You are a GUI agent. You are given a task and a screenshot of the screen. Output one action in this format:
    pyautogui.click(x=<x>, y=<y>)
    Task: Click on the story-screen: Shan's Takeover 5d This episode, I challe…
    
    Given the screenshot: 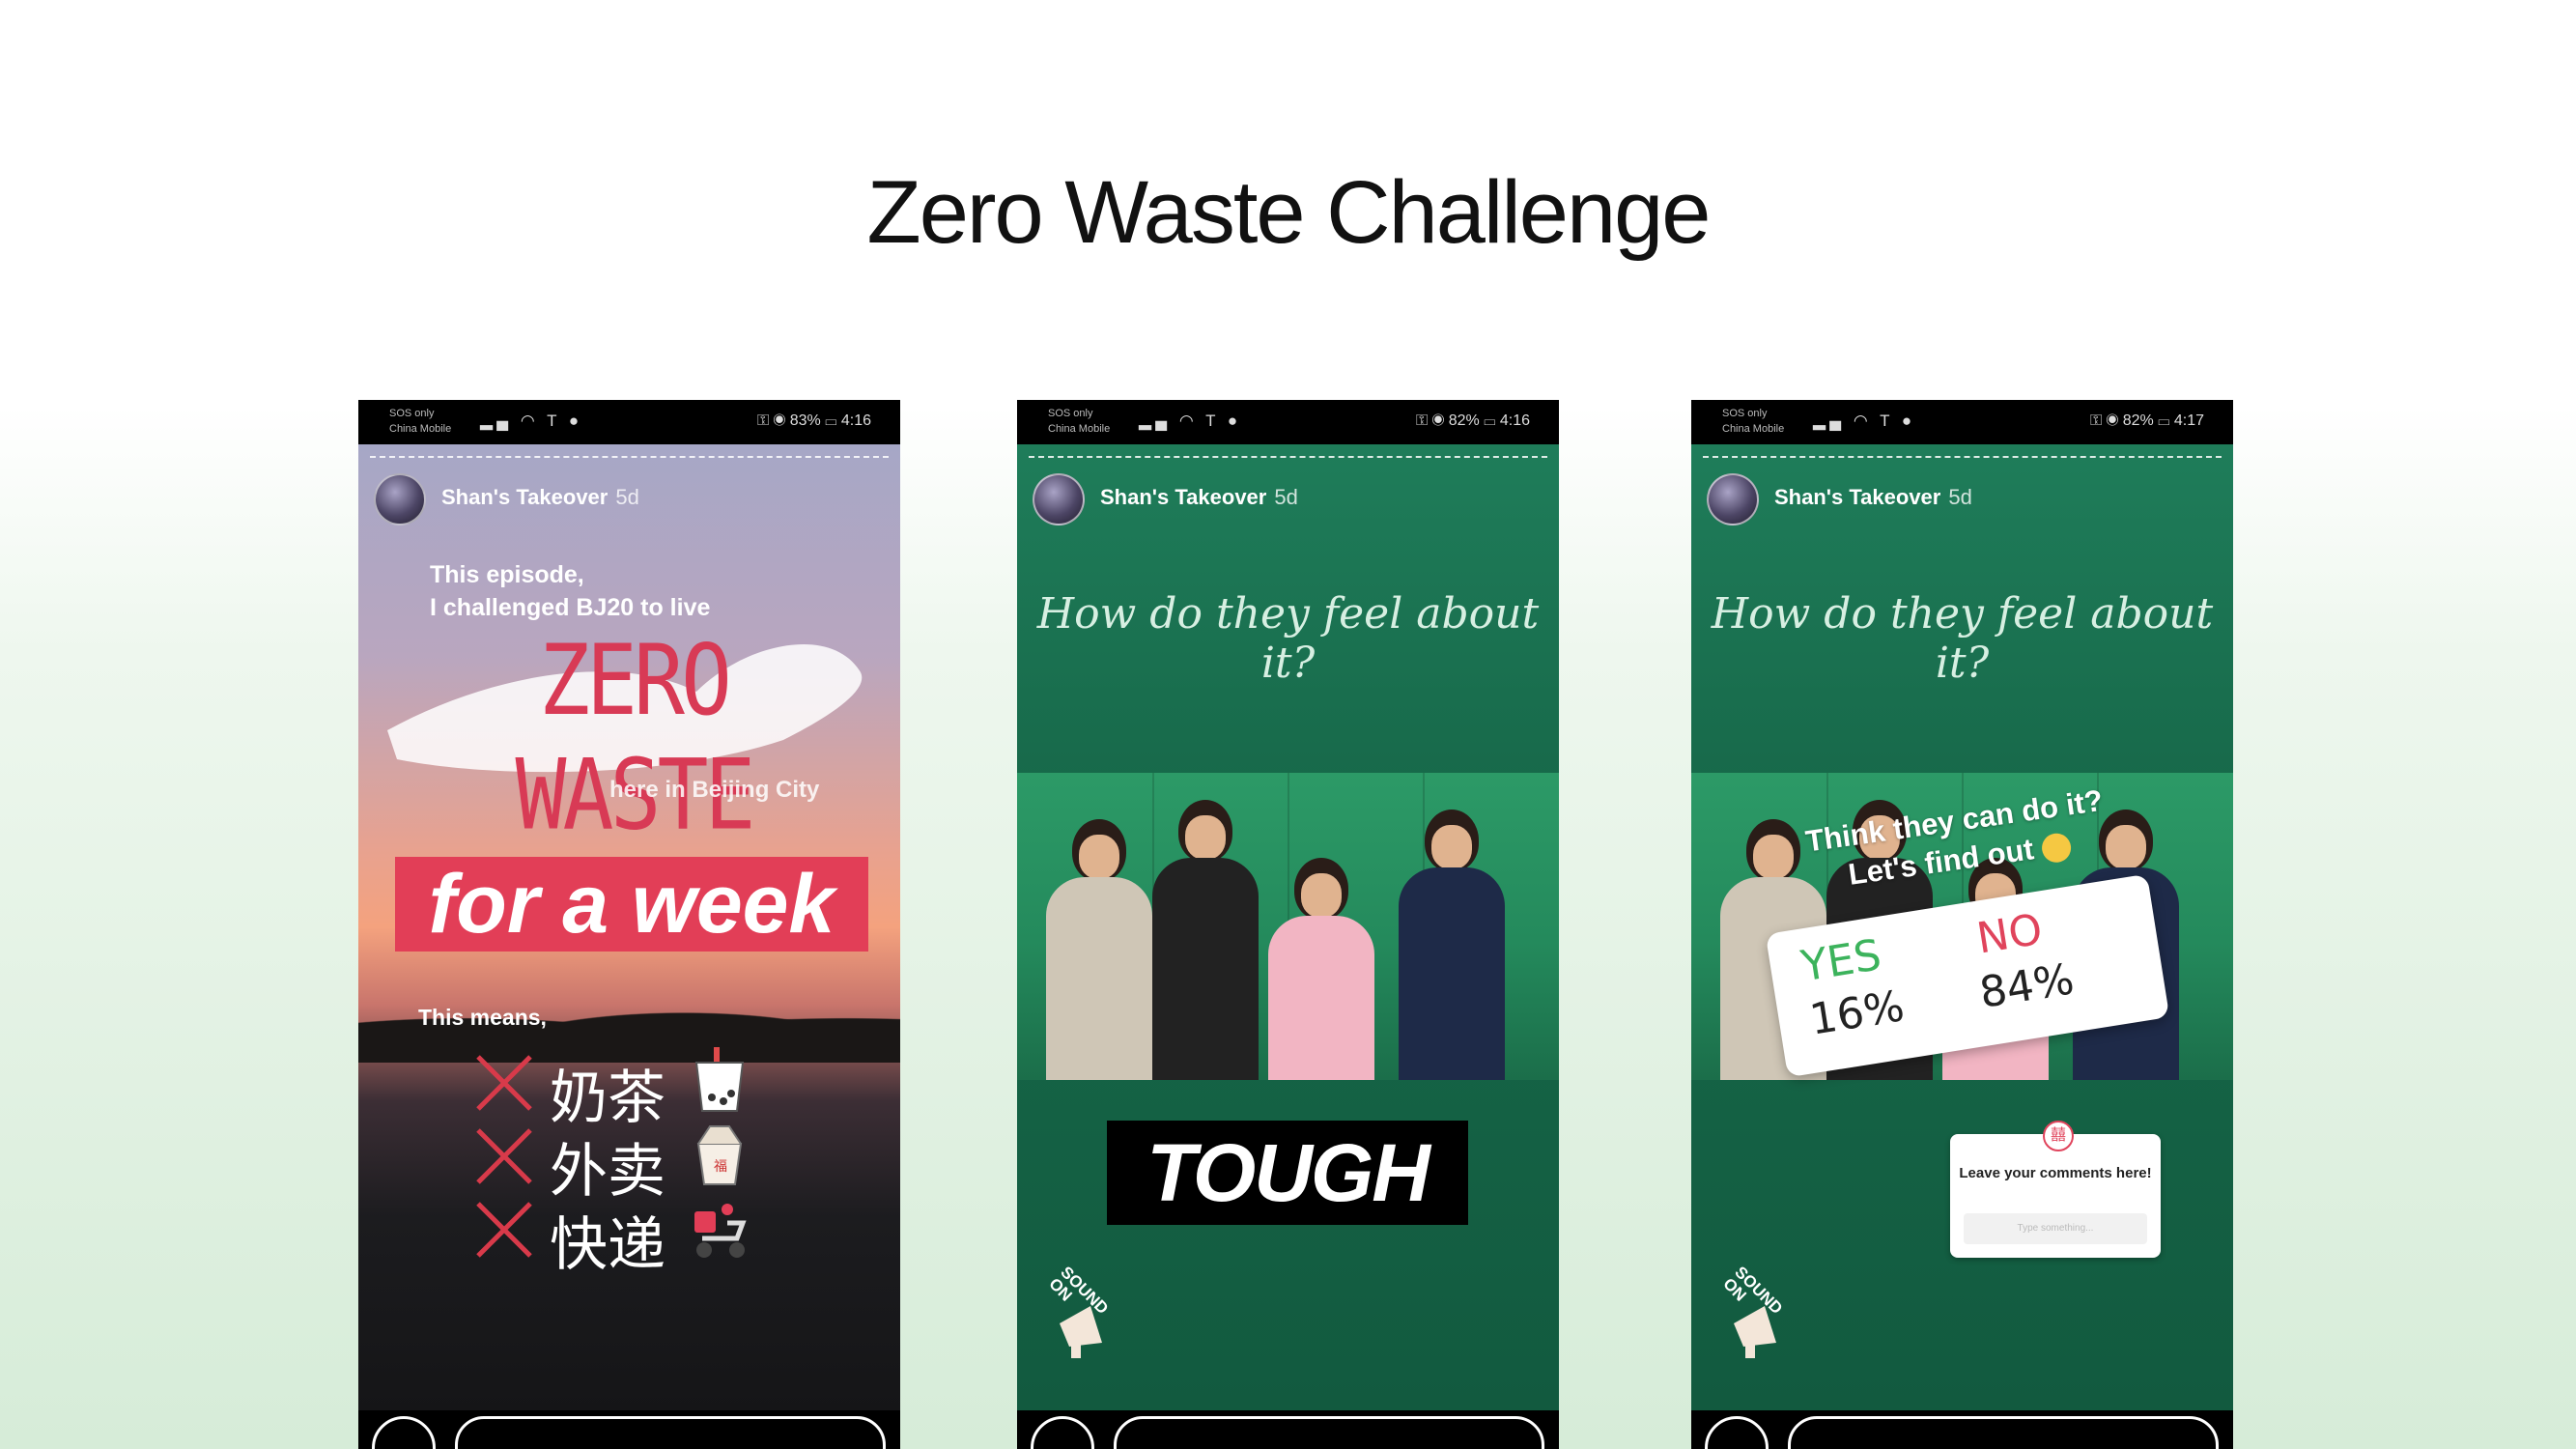 What is the action you would take?
    pyautogui.click(x=629, y=927)
    